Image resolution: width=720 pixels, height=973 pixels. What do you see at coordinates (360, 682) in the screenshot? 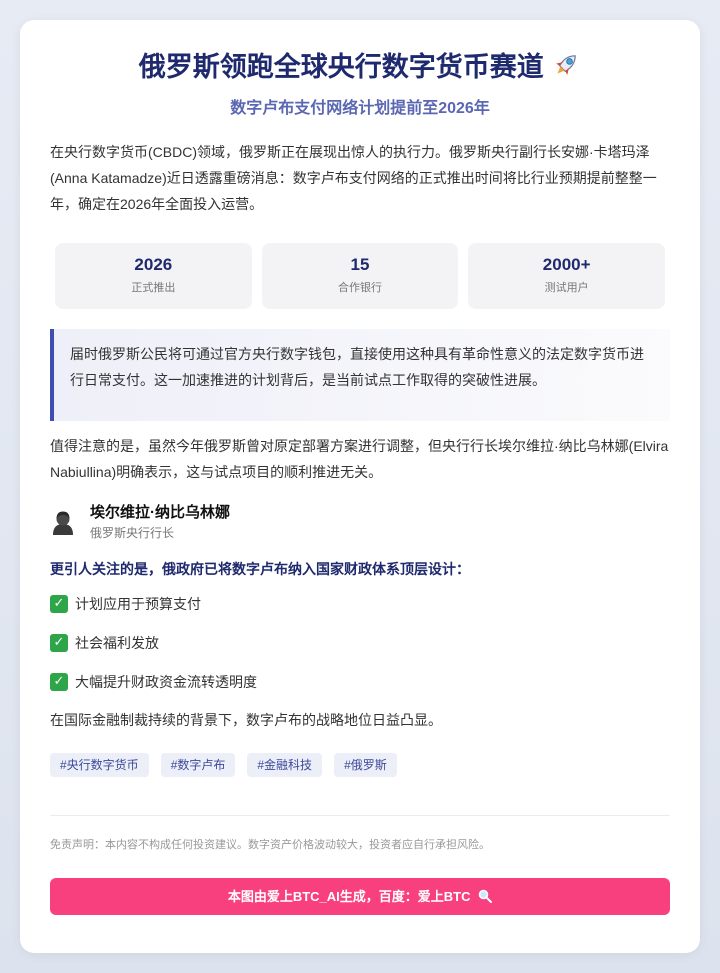
I see `list-item: ✓ 大幅提升财政资金流转透明度` at bounding box center [360, 682].